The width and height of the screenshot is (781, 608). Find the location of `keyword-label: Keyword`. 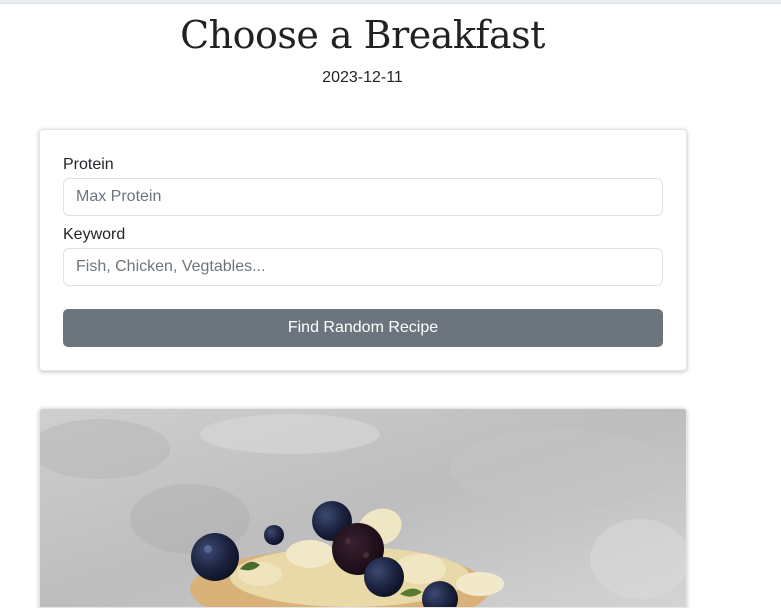

keyword-label: Keyword is located at coordinates (94, 234).